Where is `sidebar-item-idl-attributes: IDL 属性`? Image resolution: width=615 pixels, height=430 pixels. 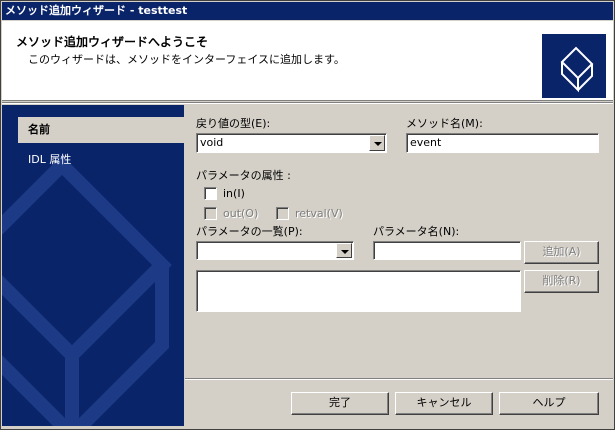 sidebar-item-idl-attributes: IDL 属性 is located at coordinates (101, 160).